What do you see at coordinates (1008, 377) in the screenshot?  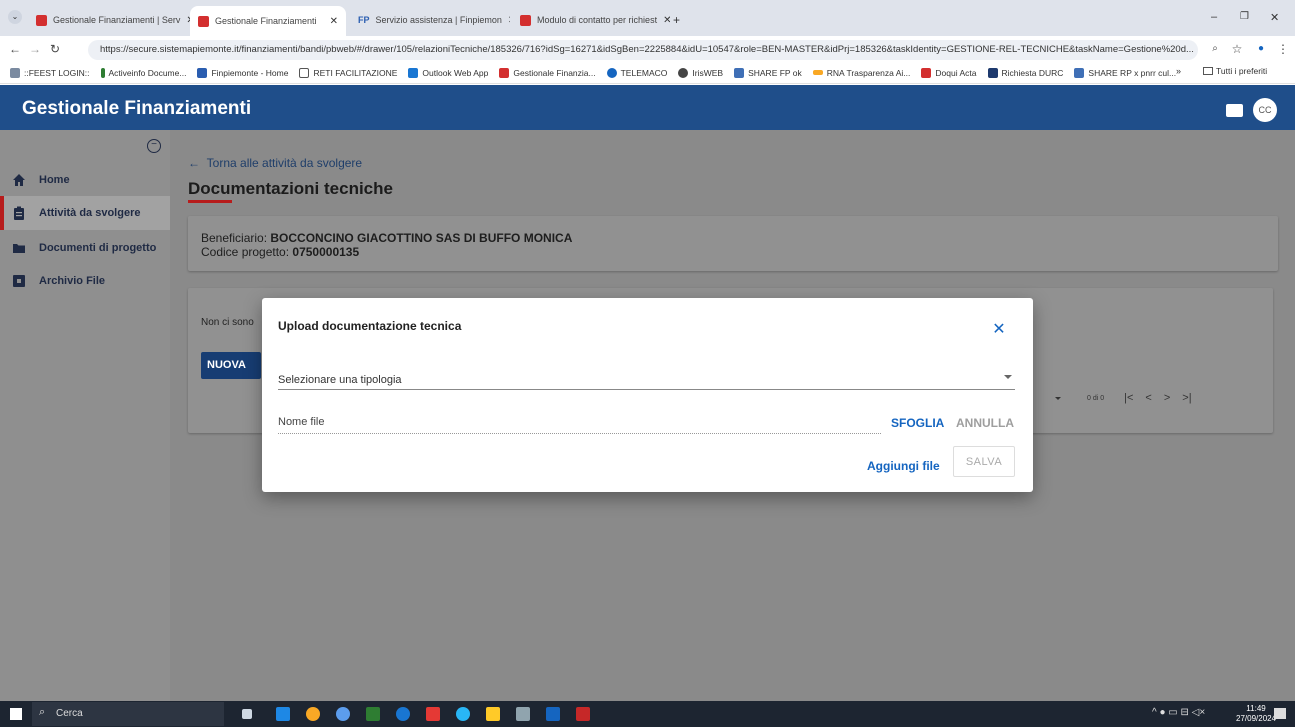 I see `chevron-down-icon` at bounding box center [1008, 377].